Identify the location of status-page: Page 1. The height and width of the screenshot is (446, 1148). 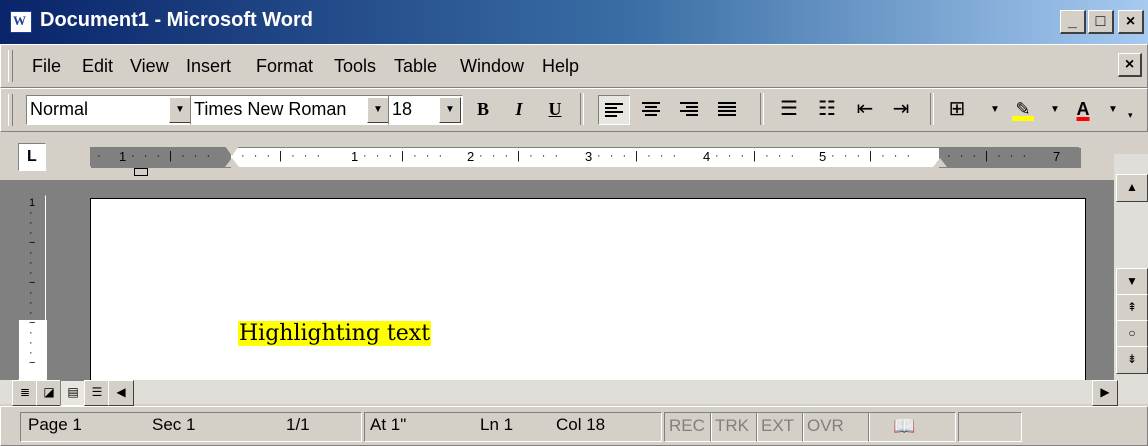
(55, 424).